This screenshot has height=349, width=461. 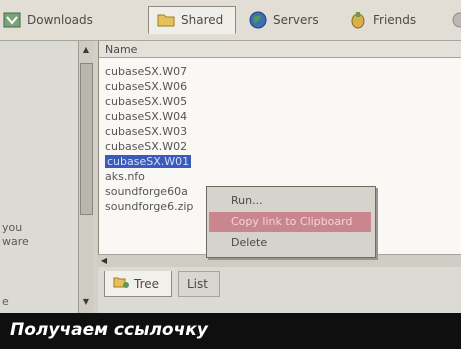 I want to click on left-panel: you ware e, so click(x=39, y=177).